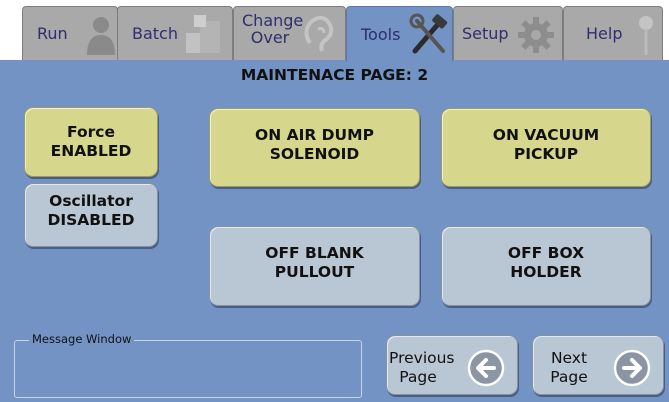 This screenshot has width=669, height=402. I want to click on vacuum-pickup-button: ON VACUUM PICKUP, so click(546, 147).